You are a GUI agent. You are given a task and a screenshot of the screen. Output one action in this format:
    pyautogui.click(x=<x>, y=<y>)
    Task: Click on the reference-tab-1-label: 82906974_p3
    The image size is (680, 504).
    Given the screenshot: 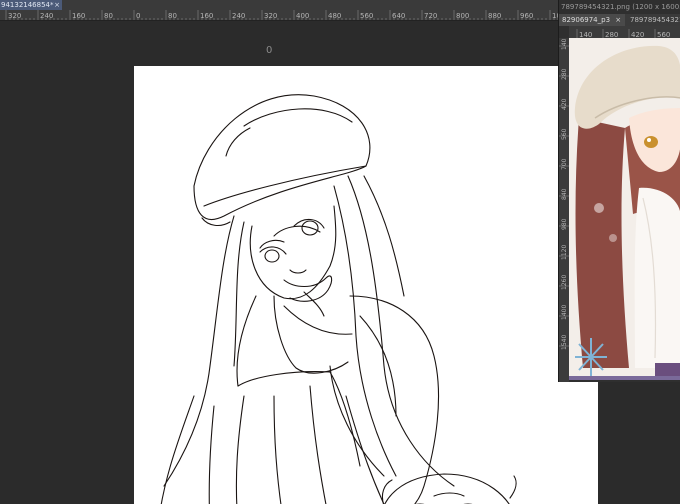 What is the action you would take?
    pyautogui.click(x=586, y=20)
    